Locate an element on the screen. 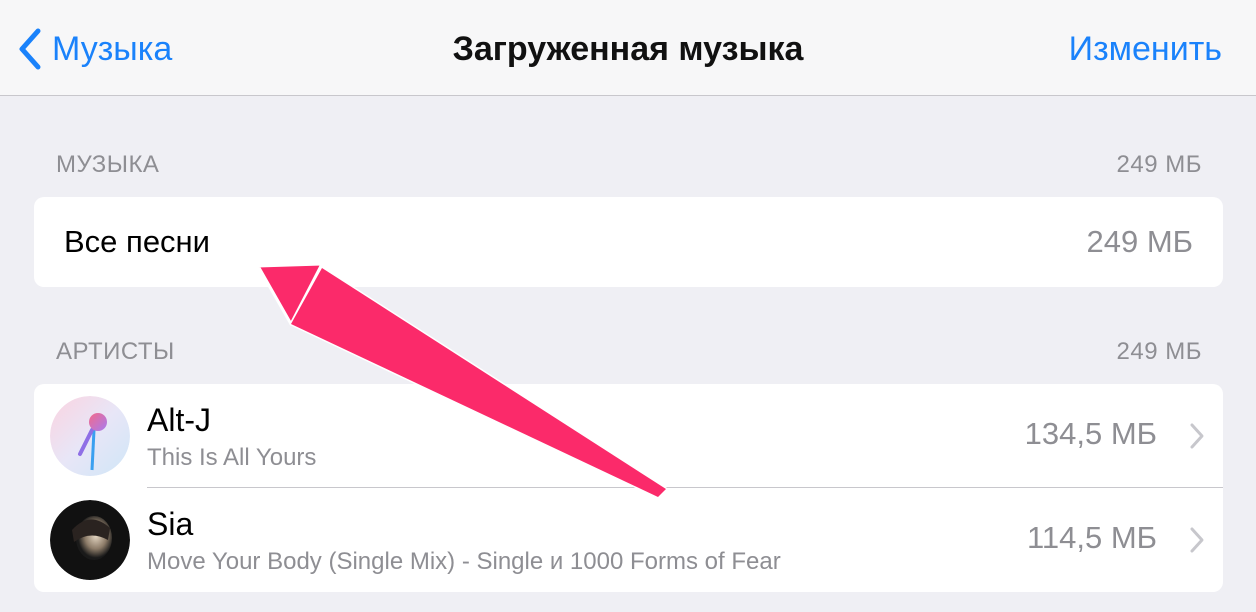  page-title: Загруженная музыка is located at coordinates (628, 49).